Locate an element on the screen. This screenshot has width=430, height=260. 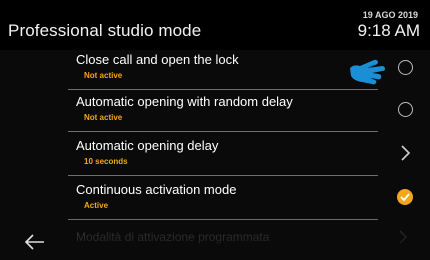
menu-item-label: Close call and open the lock is located at coordinates (157, 59).